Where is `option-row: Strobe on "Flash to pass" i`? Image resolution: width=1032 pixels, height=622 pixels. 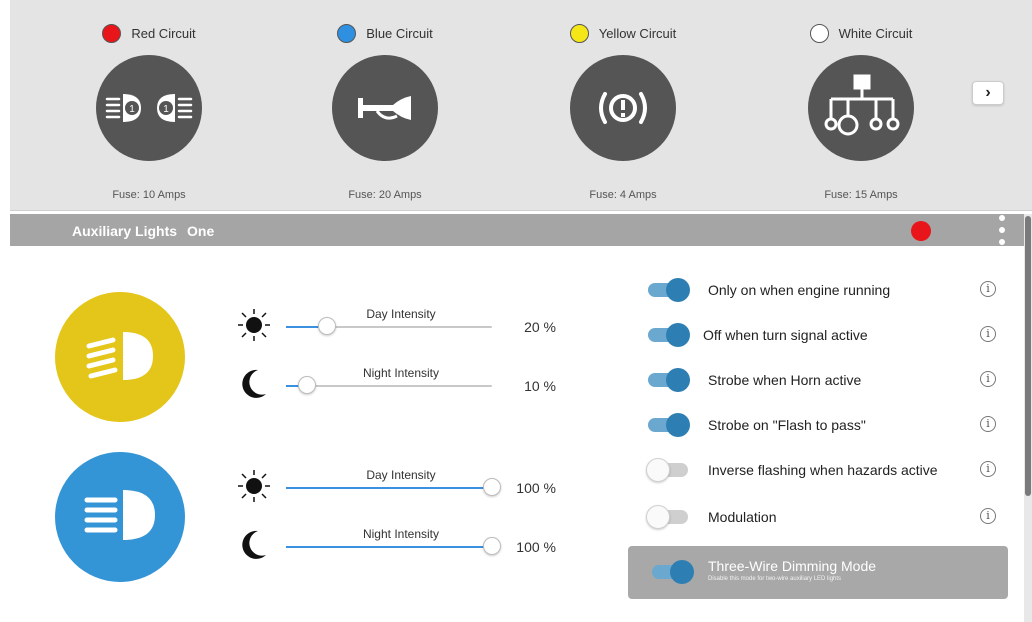
option-row: Strobe on "Flash to pass" i is located at coordinates (822, 426).